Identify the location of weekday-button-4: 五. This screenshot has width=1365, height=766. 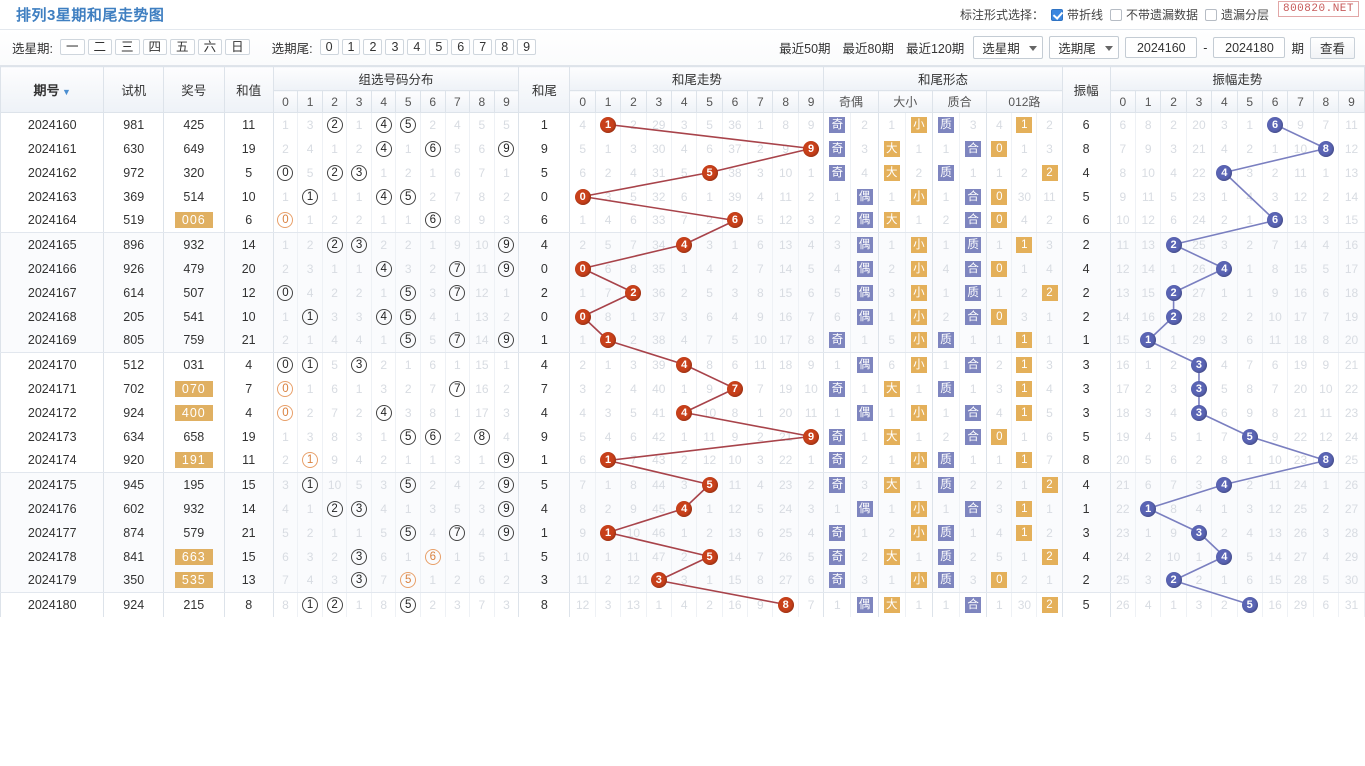
(182, 47).